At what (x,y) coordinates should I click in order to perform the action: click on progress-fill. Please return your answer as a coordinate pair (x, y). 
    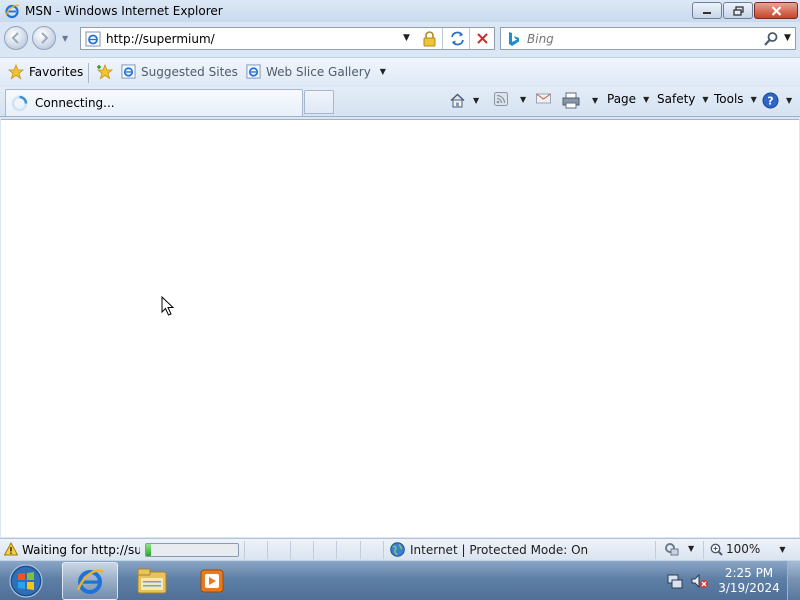
    Looking at the image, I should click on (148, 550).